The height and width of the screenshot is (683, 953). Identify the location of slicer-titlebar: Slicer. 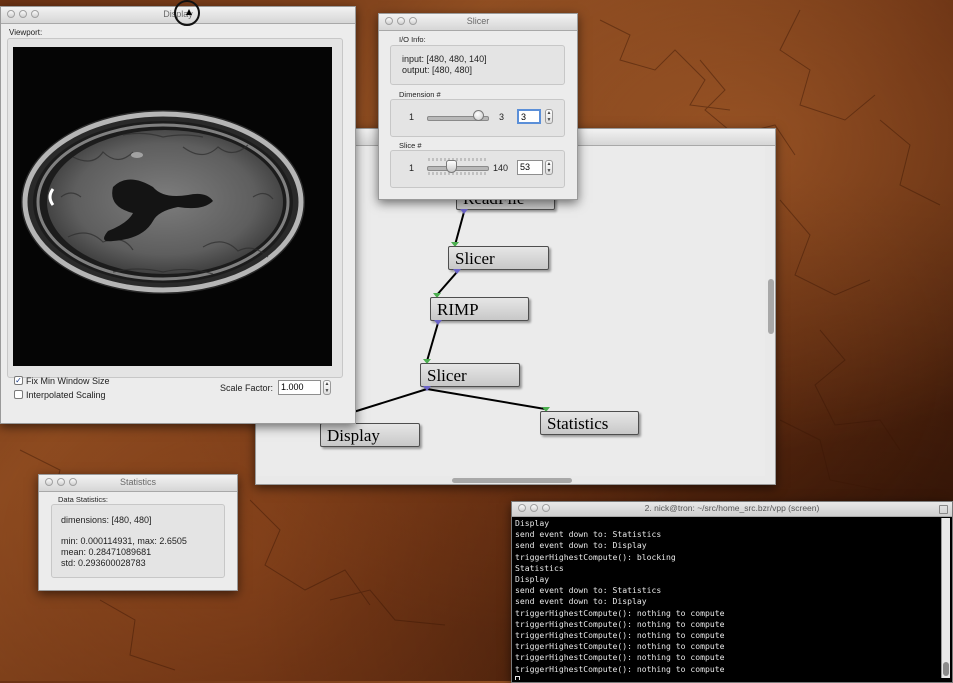
(478, 22).